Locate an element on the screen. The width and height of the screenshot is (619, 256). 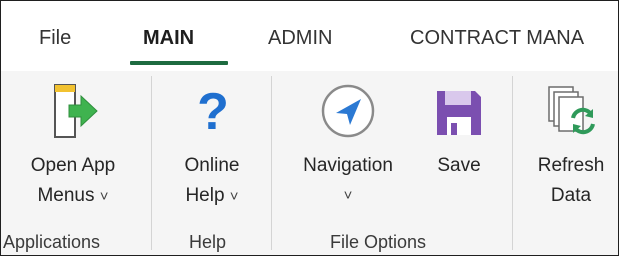
save-label: Save is located at coordinates (459, 165).